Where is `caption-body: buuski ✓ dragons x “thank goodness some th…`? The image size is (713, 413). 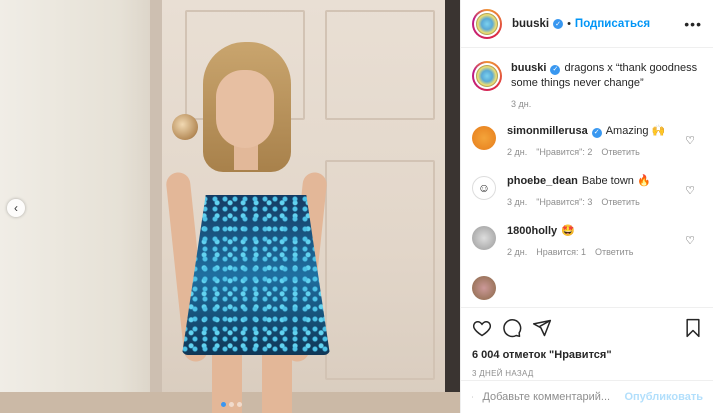 caption-body: buuski ✓ dragons x “thank goodness some th… is located at coordinates (607, 86).